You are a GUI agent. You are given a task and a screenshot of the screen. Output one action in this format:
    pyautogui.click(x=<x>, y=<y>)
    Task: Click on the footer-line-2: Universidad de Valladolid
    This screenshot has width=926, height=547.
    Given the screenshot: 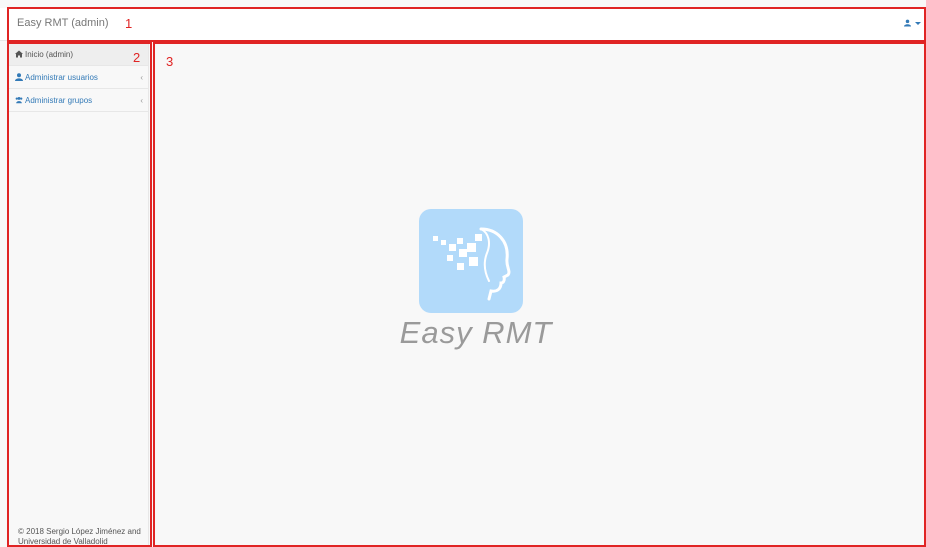 What is the action you would take?
    pyautogui.click(x=63, y=541)
    